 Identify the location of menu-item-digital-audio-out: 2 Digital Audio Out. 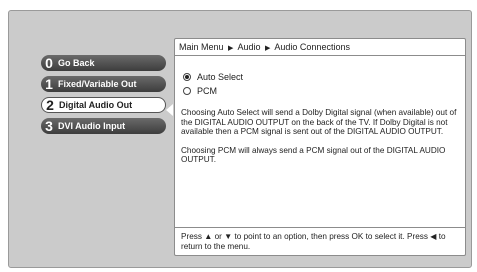
(103, 105).